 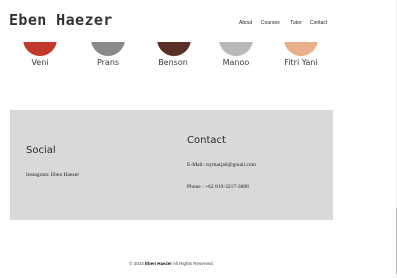 I want to click on tutor-name-manoo: Manoo, so click(x=236, y=62).